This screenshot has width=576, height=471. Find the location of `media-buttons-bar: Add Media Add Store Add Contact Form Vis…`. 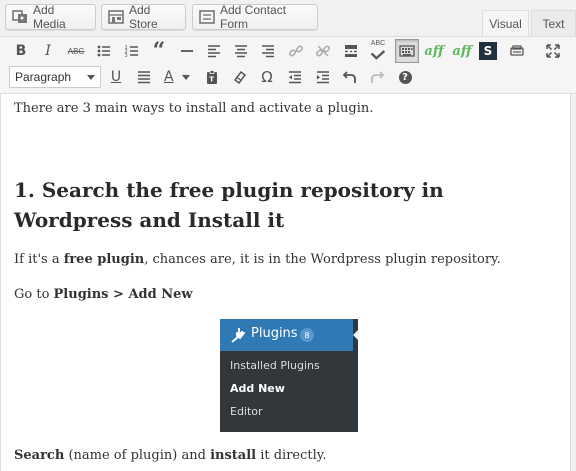

media-buttons-bar: Add Media Add Store Add Contact Form Vis… is located at coordinates (288, 18).